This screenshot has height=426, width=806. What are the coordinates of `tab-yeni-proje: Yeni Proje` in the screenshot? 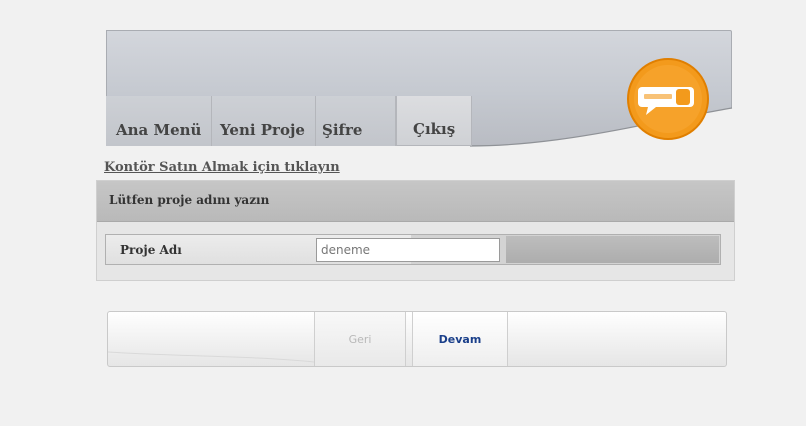 It's located at (264, 121).